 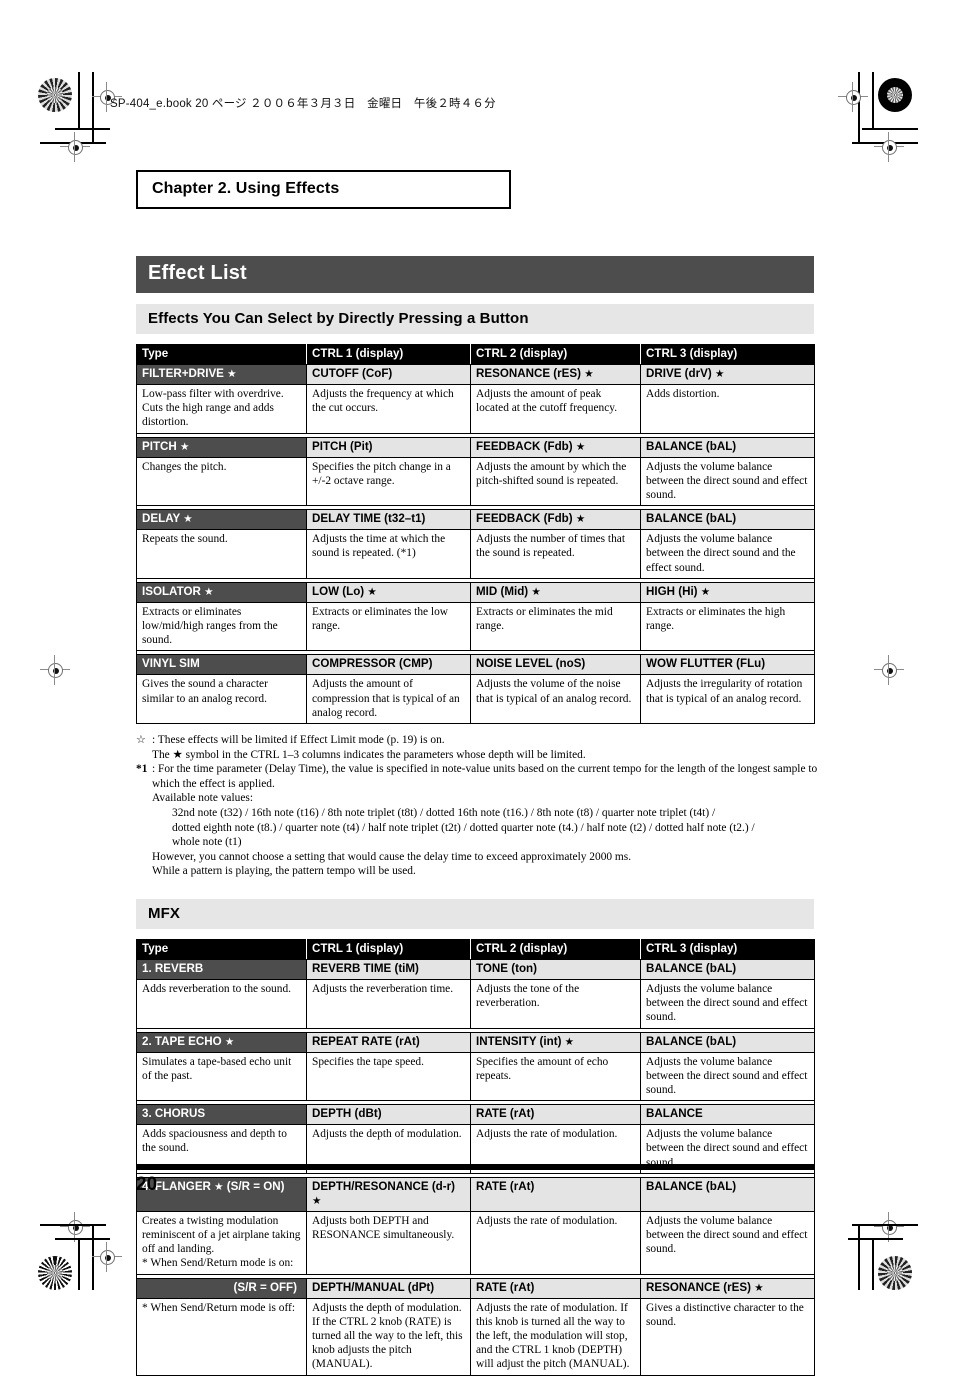 What do you see at coordinates (73, 1225) in the screenshot?
I see `trim-mark-bottom-left-h` at bounding box center [73, 1225].